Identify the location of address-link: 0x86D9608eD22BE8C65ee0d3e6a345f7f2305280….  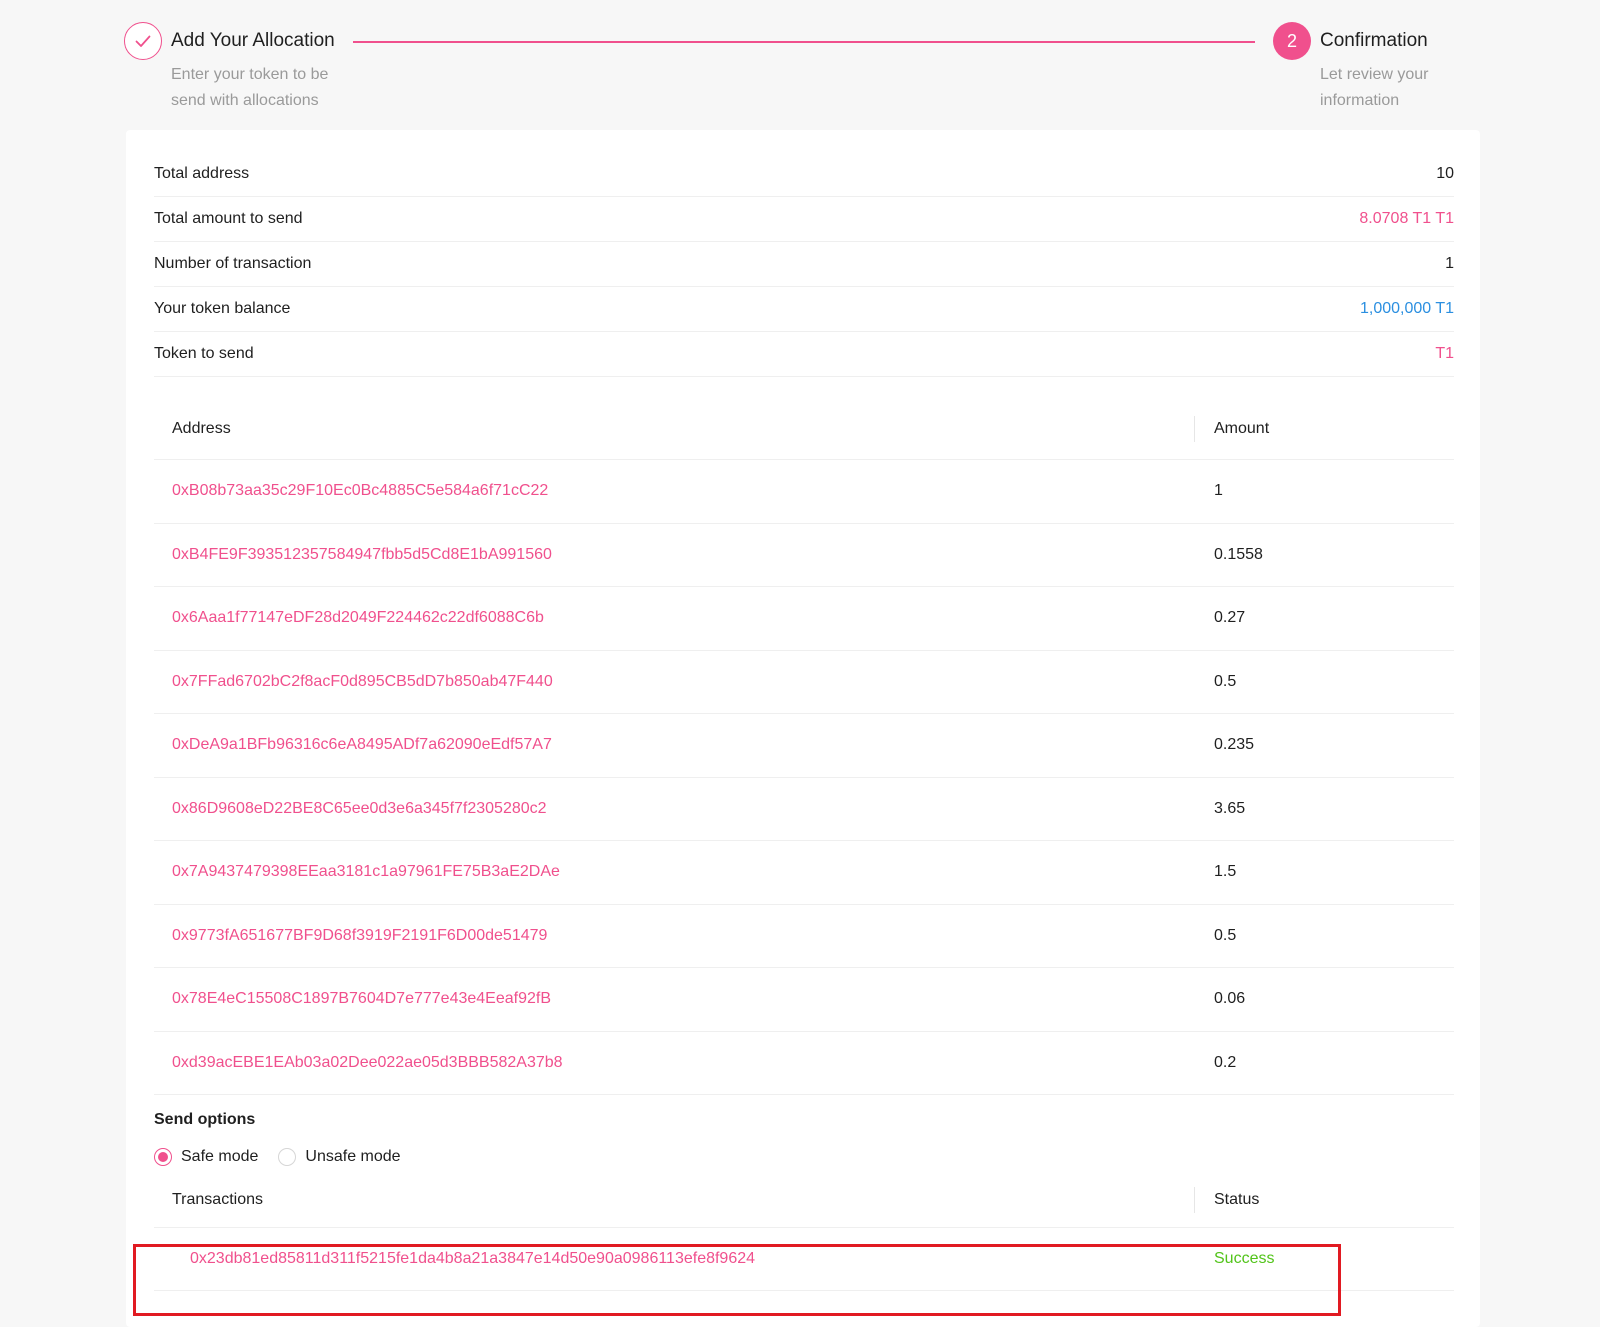
(674, 809).